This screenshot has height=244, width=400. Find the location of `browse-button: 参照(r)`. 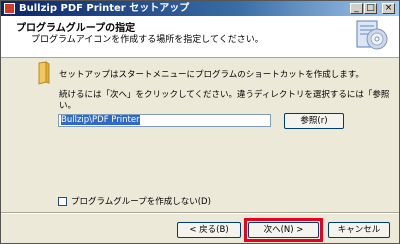

browse-button: 参照(r) is located at coordinates (314, 121).